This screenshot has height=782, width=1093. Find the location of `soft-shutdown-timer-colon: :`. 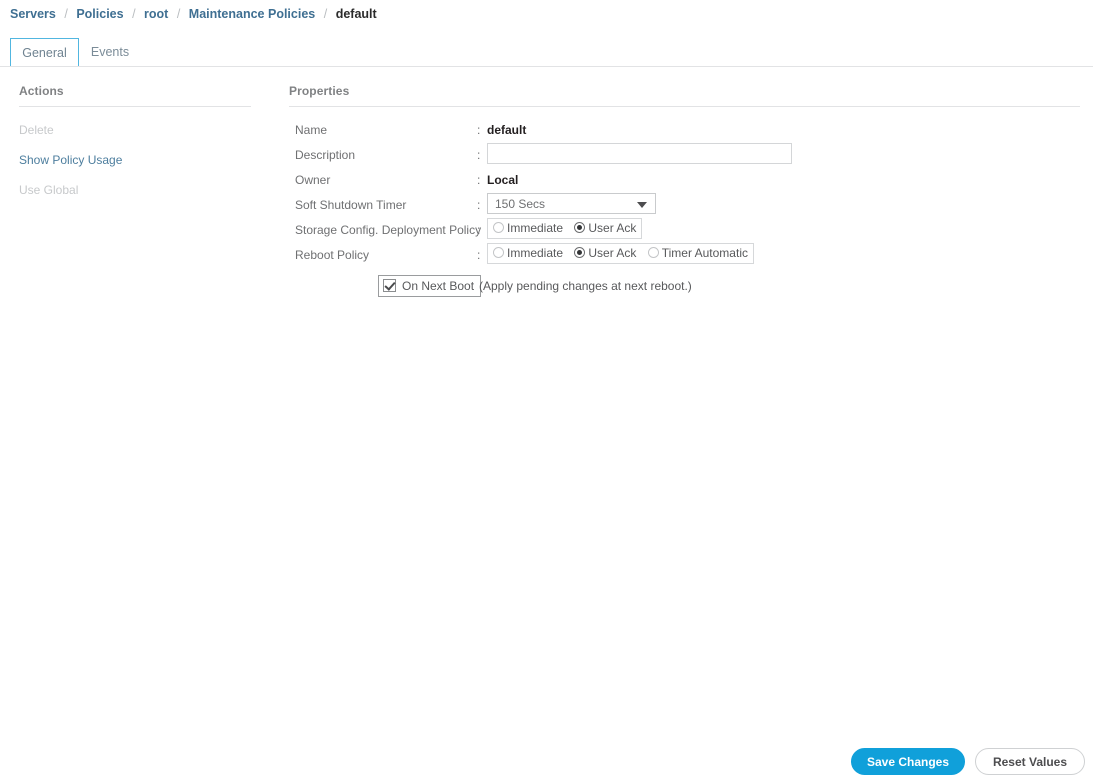

soft-shutdown-timer-colon: : is located at coordinates (479, 205).